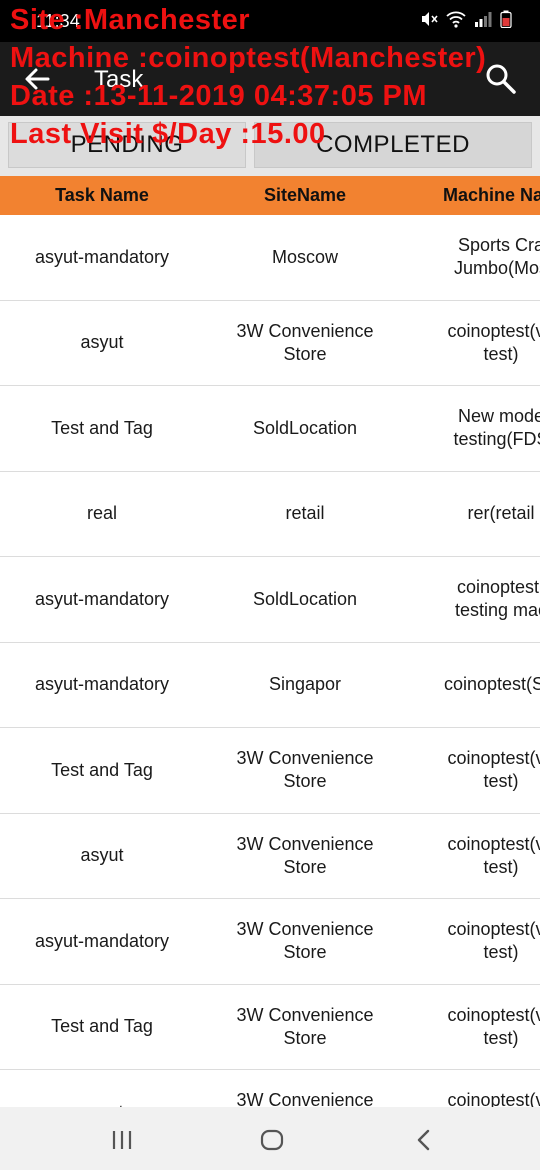 Image resolution: width=540 pixels, height=1170 pixels. What do you see at coordinates (393, 145) in the screenshot?
I see `tab-completed: COMPLETED` at bounding box center [393, 145].